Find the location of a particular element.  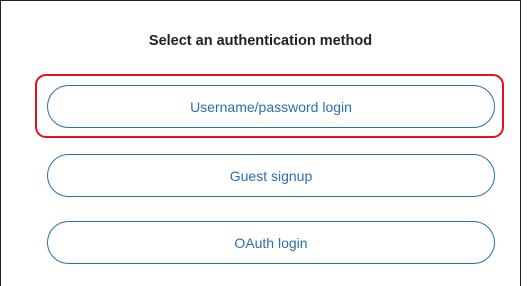

username-password-login-button: Username/password login is located at coordinates (271, 106).